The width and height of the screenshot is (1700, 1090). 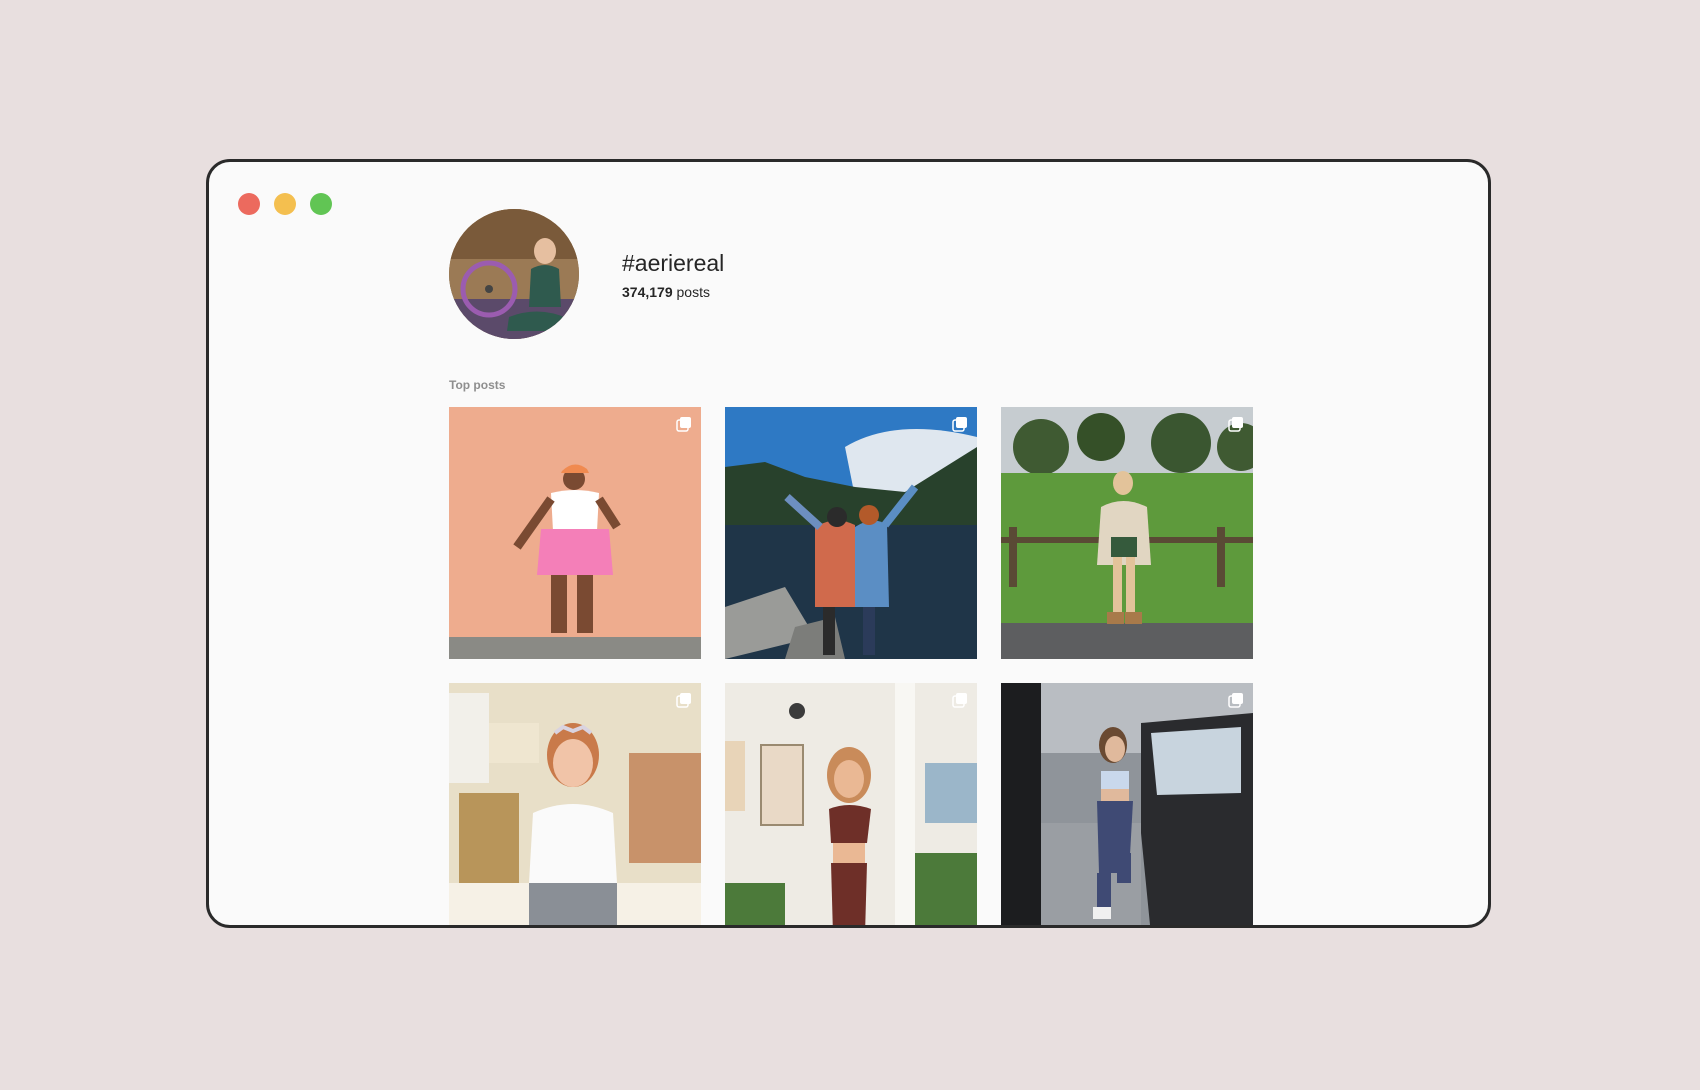 I want to click on top-posts-label: Top posts, so click(x=477, y=385).